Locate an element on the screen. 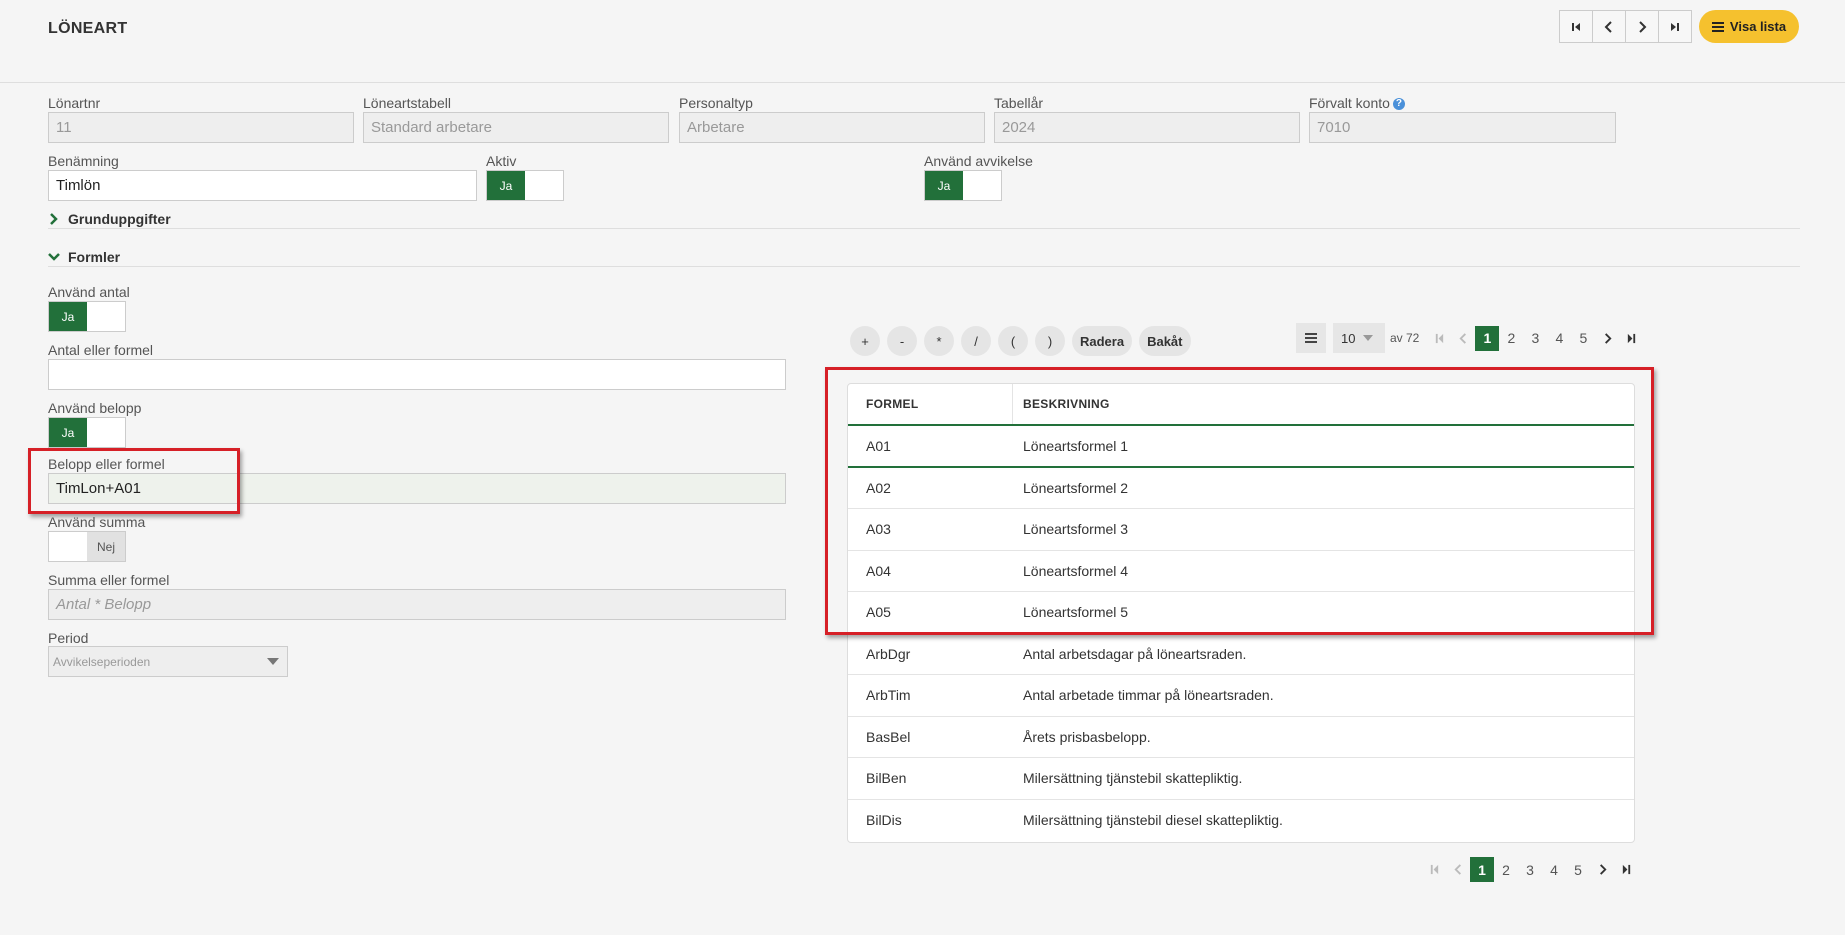 Image resolution: width=1845 pixels, height=935 pixels. formler-section: Formler is located at coordinates (84, 257).